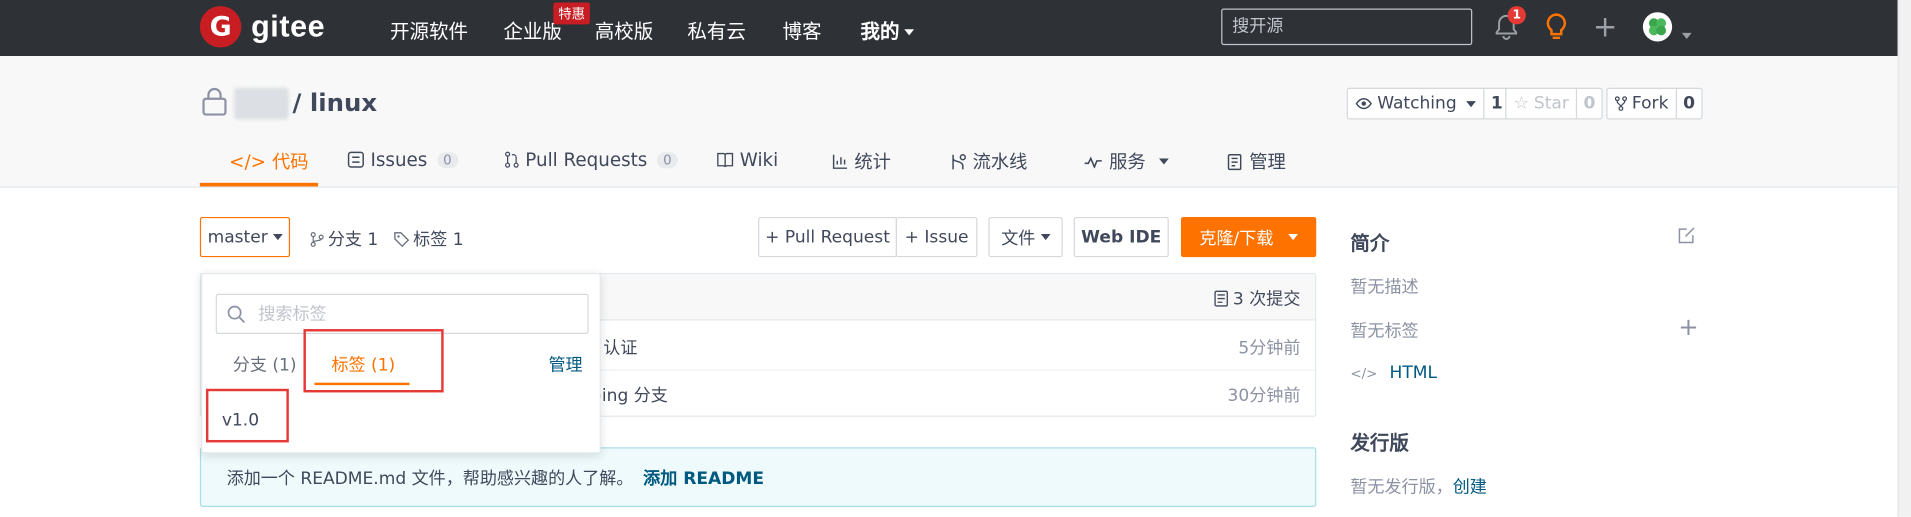 The height and width of the screenshot is (517, 1911). What do you see at coordinates (237, 237) in the screenshot?
I see `branch-selector-label: master` at bounding box center [237, 237].